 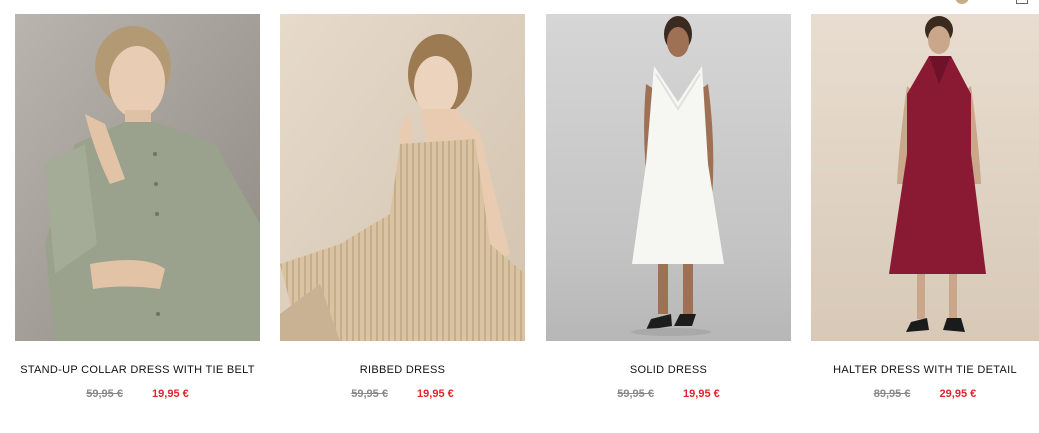 I want to click on product-name: SOLID DRESS, so click(x=668, y=370).